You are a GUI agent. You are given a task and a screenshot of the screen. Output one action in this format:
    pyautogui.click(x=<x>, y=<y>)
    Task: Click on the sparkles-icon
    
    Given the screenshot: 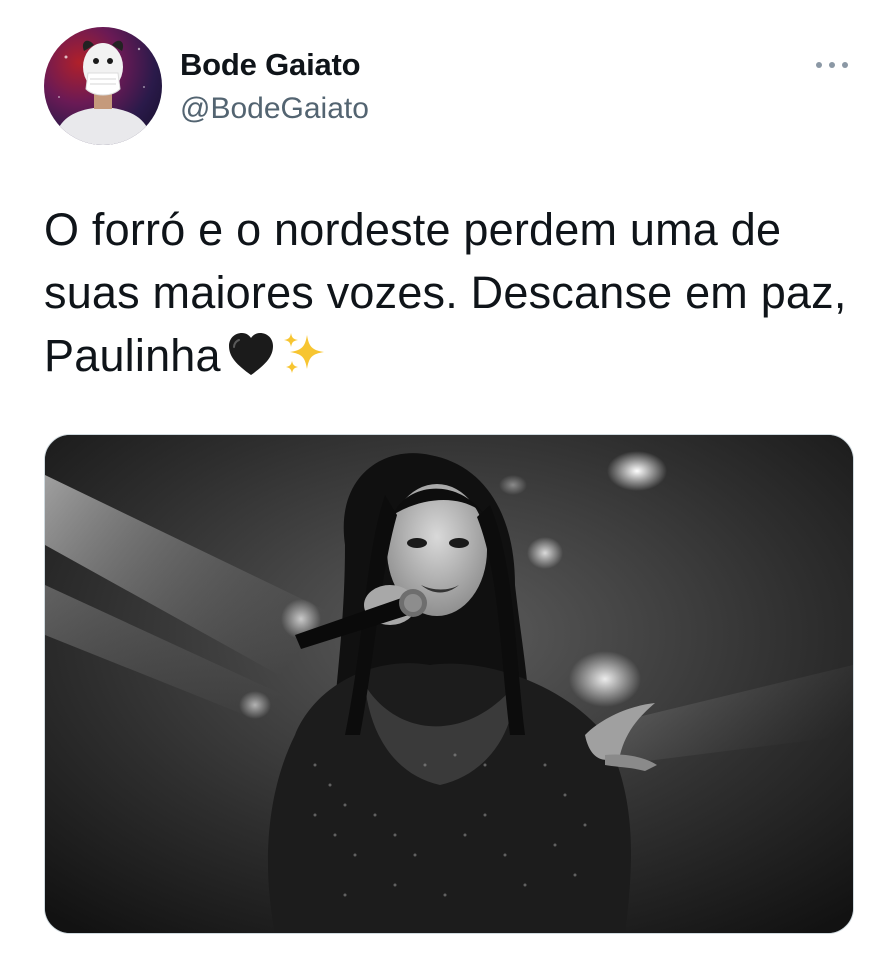 What is the action you would take?
    pyautogui.click(x=304, y=361)
    